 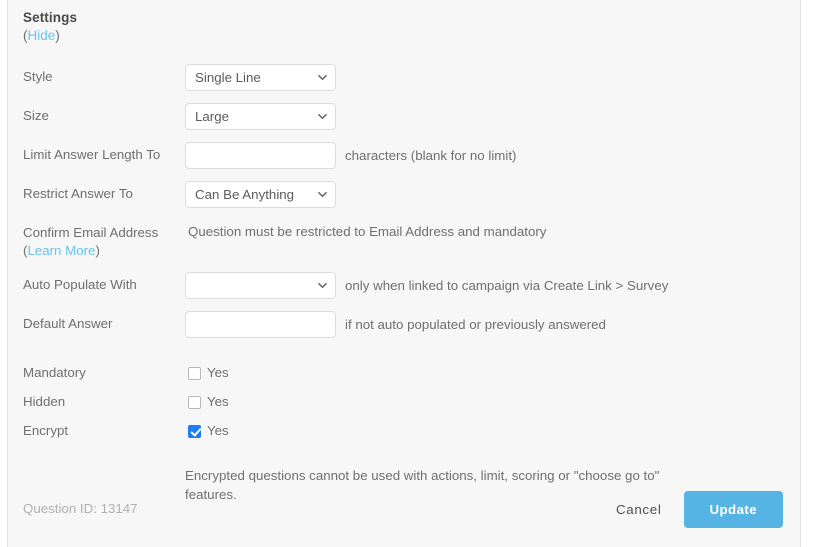 What do you see at coordinates (194, 373) in the screenshot?
I see `mandatory-checkbox` at bounding box center [194, 373].